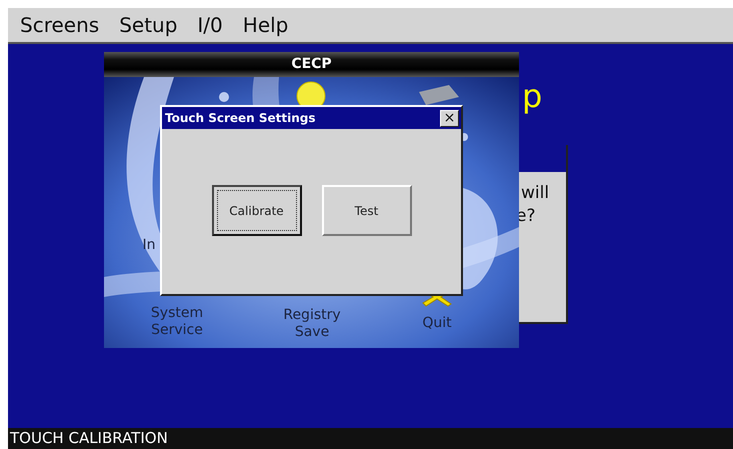 The height and width of the screenshot is (449, 733). What do you see at coordinates (149, 245) in the screenshot?
I see `app-label: In` at bounding box center [149, 245].